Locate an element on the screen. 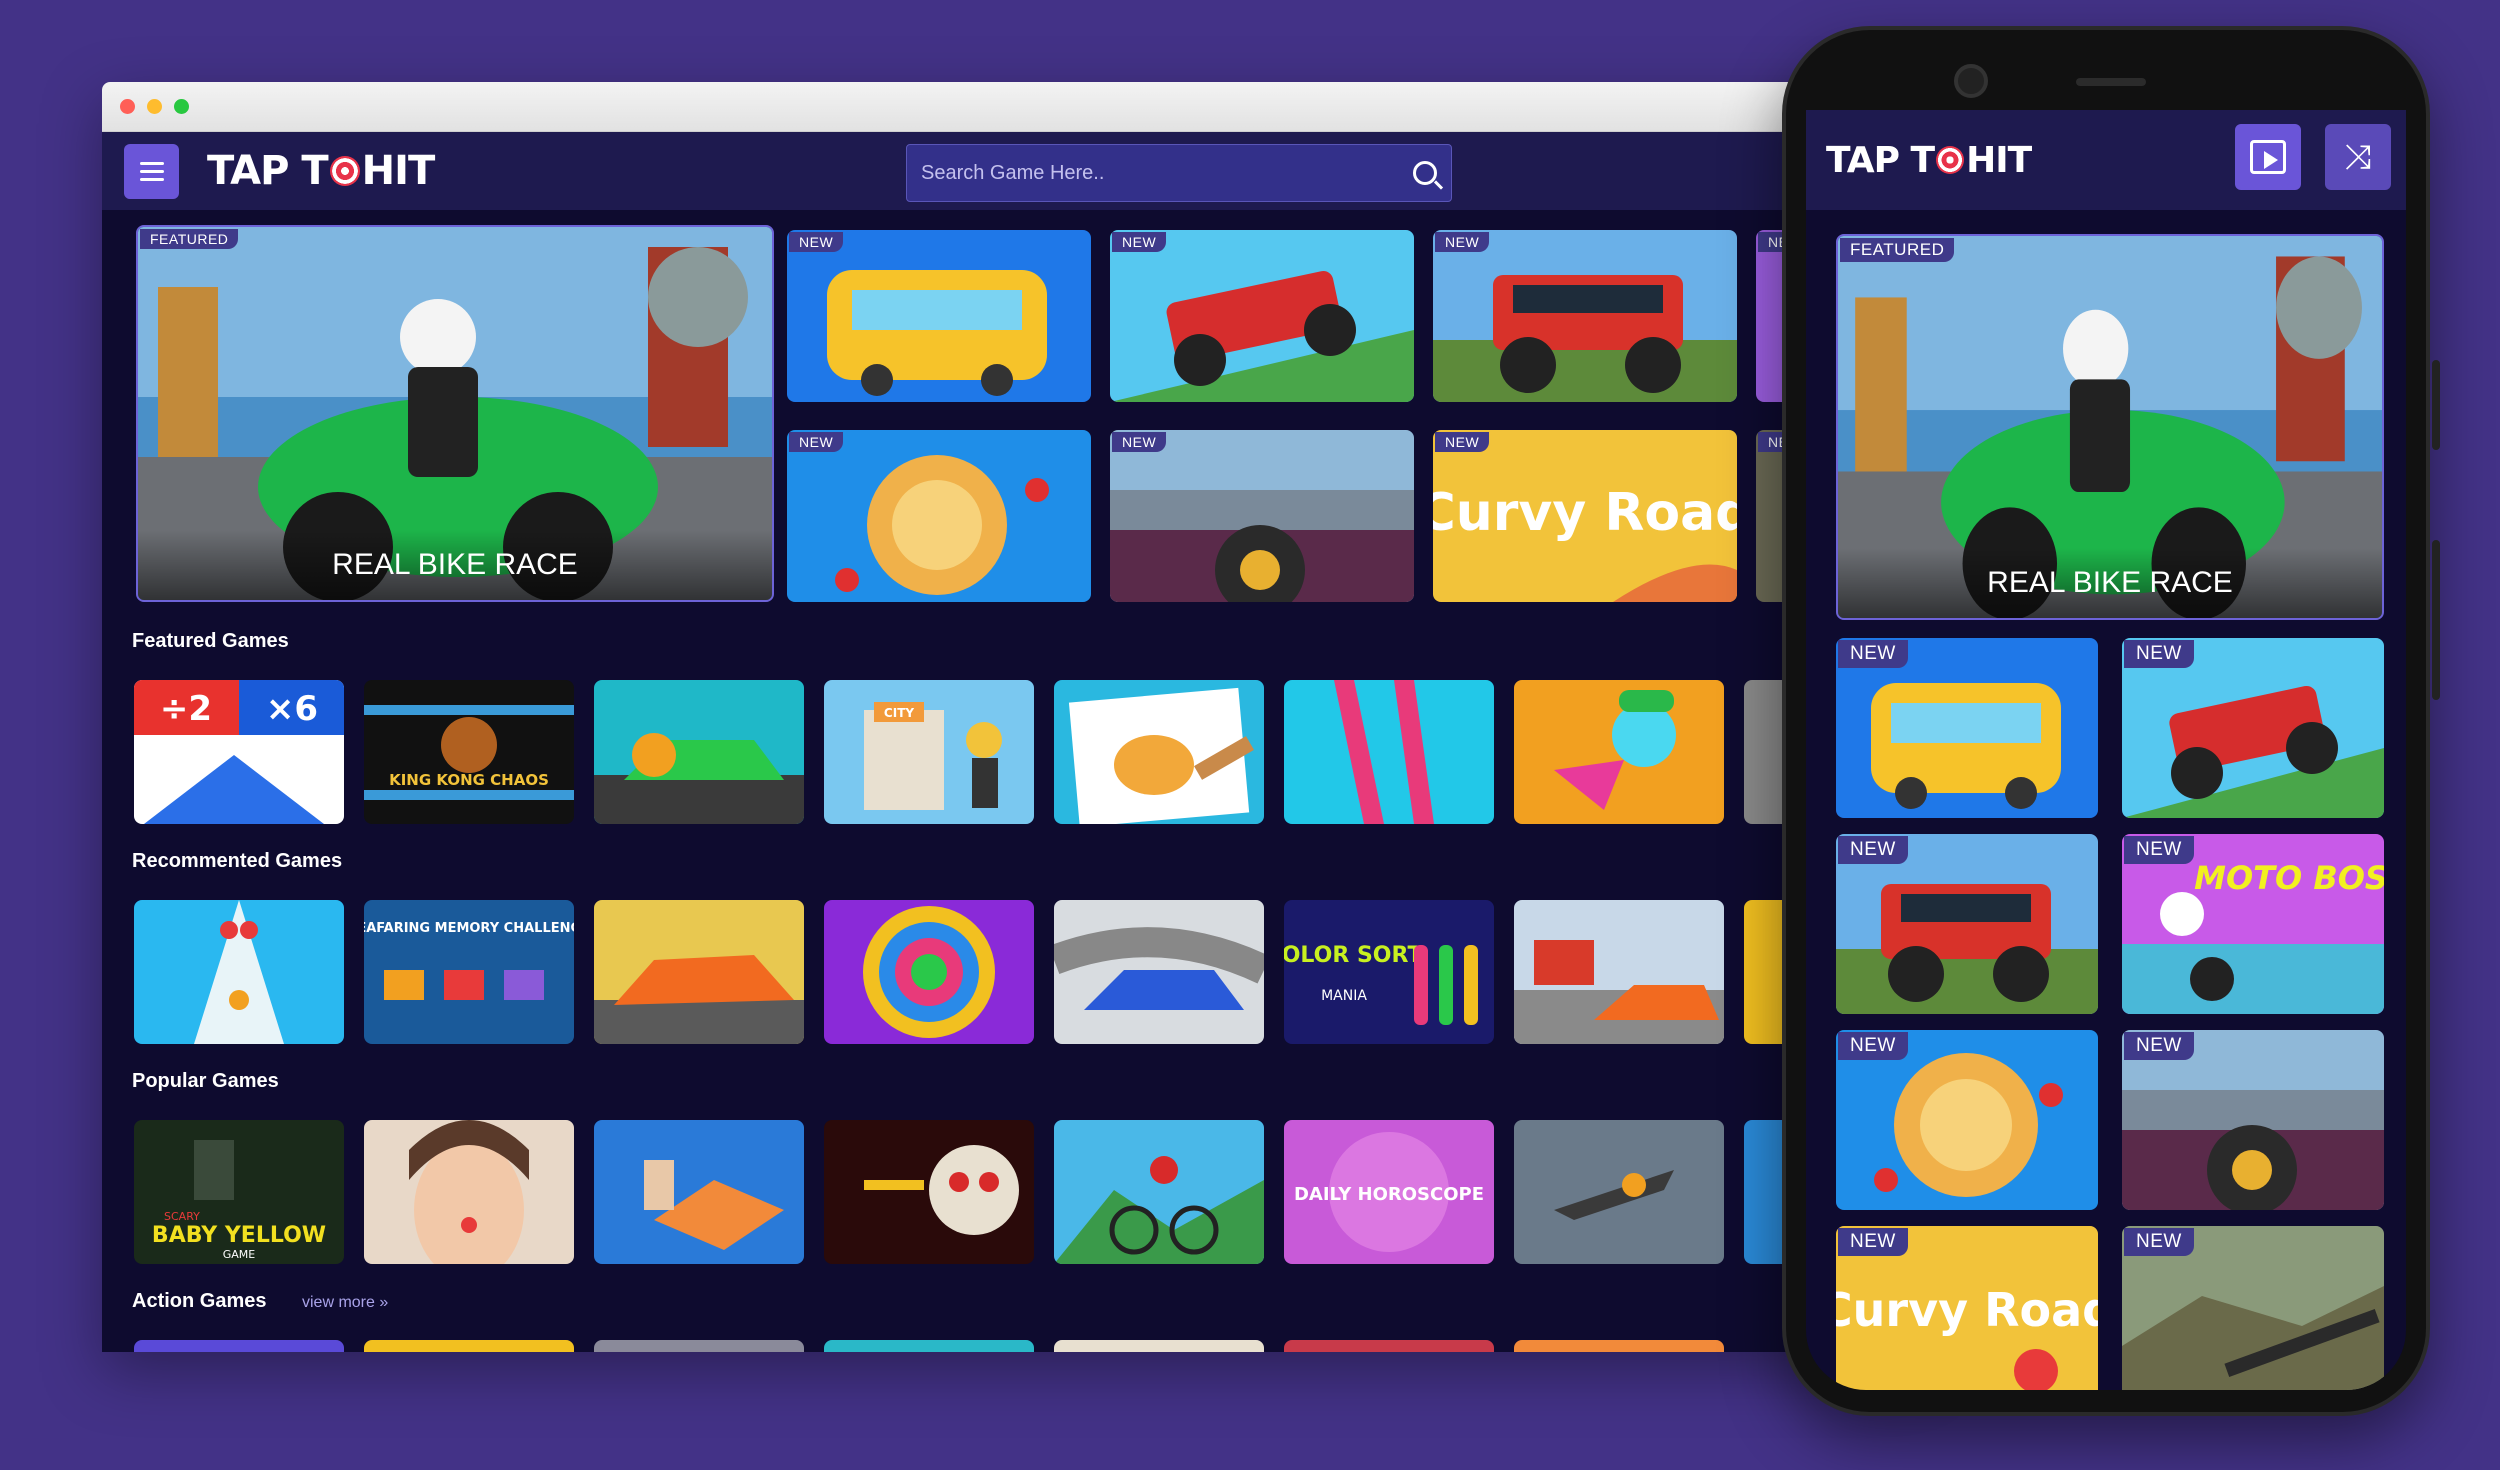  svg-text: GAME is located at coordinates (239, 1254).